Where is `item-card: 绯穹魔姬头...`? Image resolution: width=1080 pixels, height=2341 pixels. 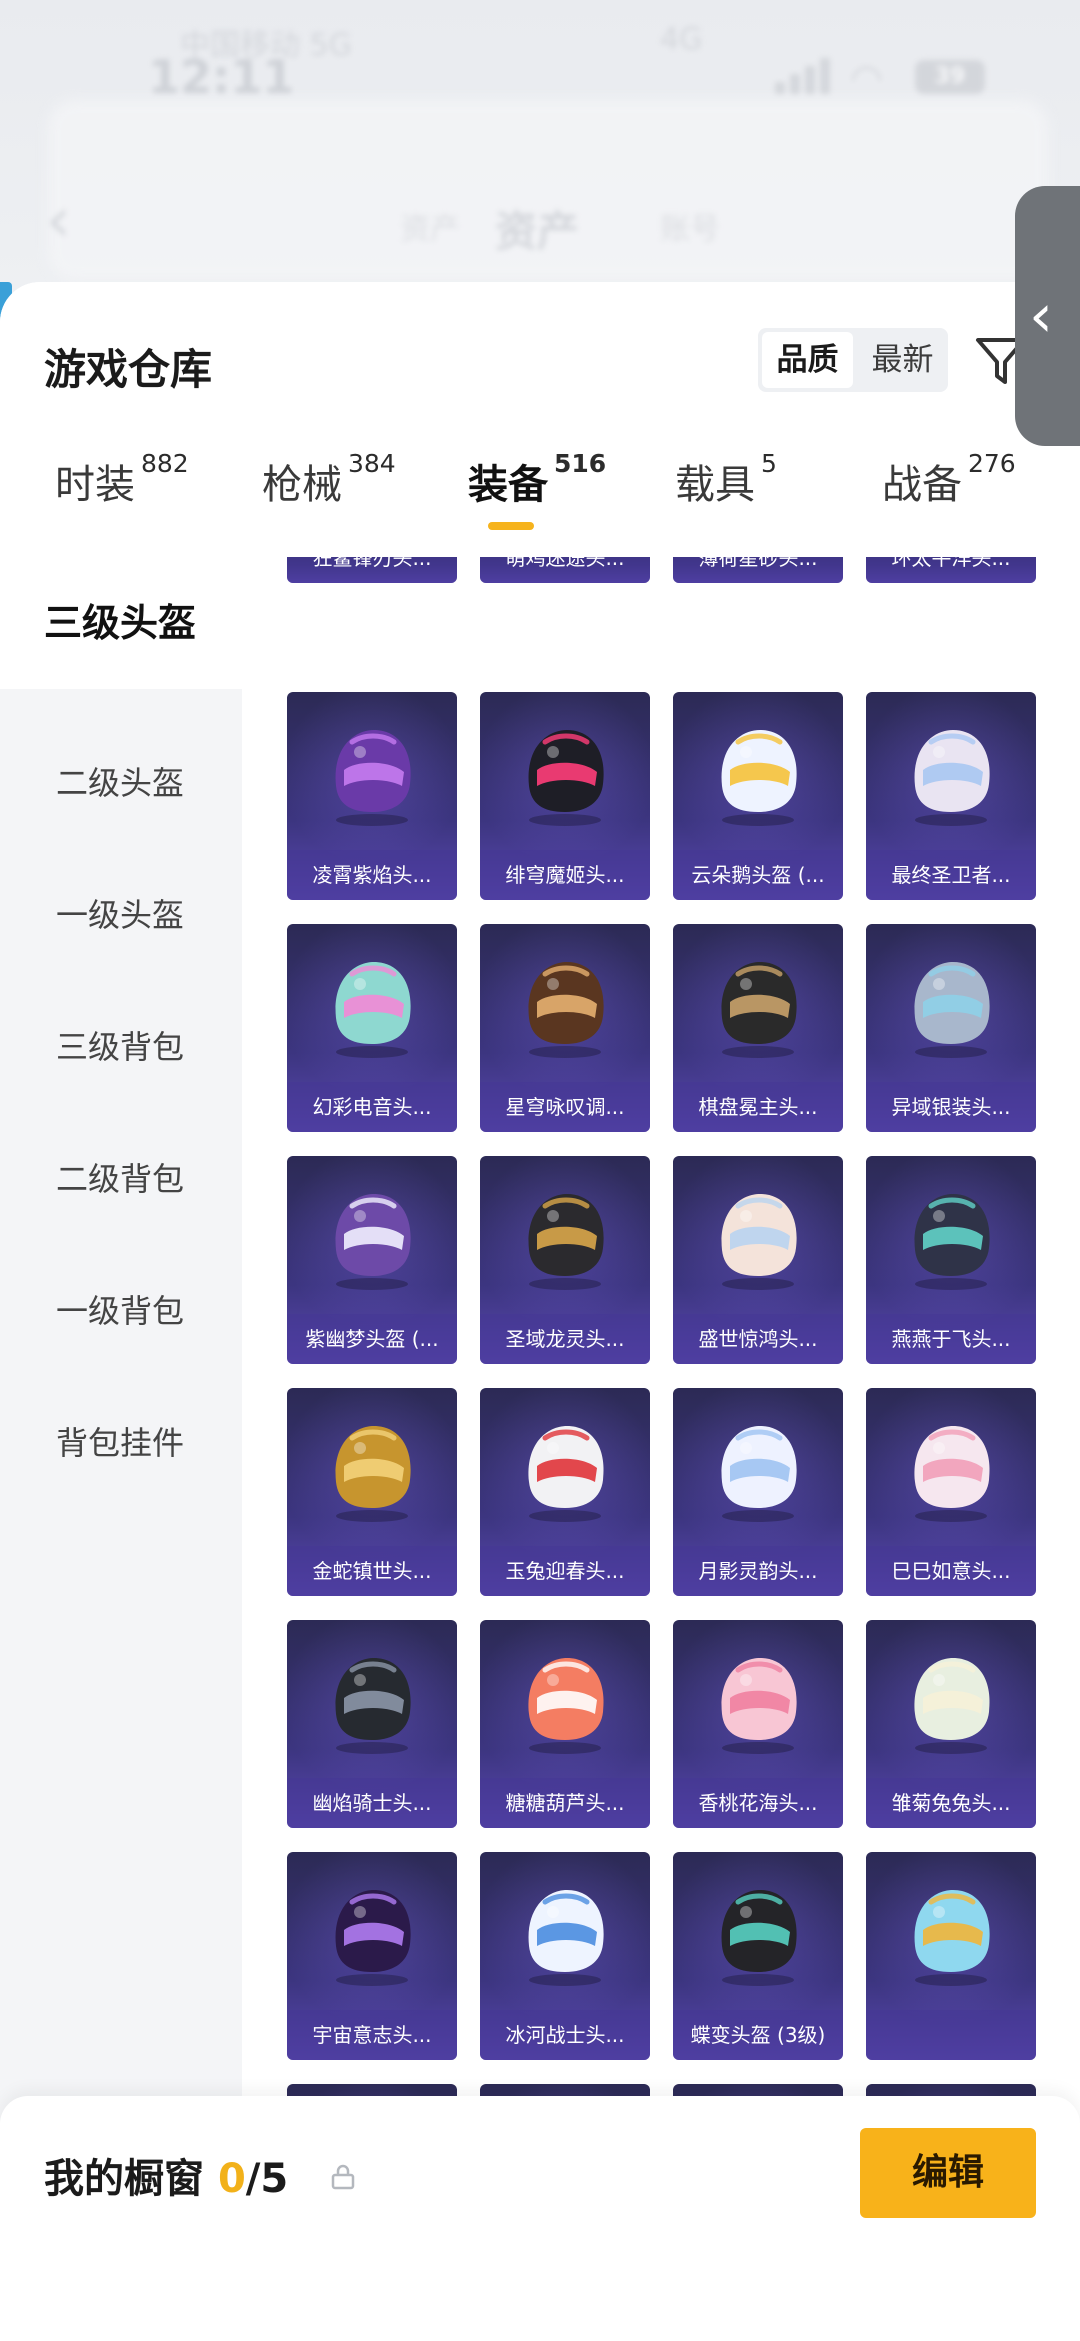
item-card: 绯穹魔姬头... is located at coordinates (565, 796).